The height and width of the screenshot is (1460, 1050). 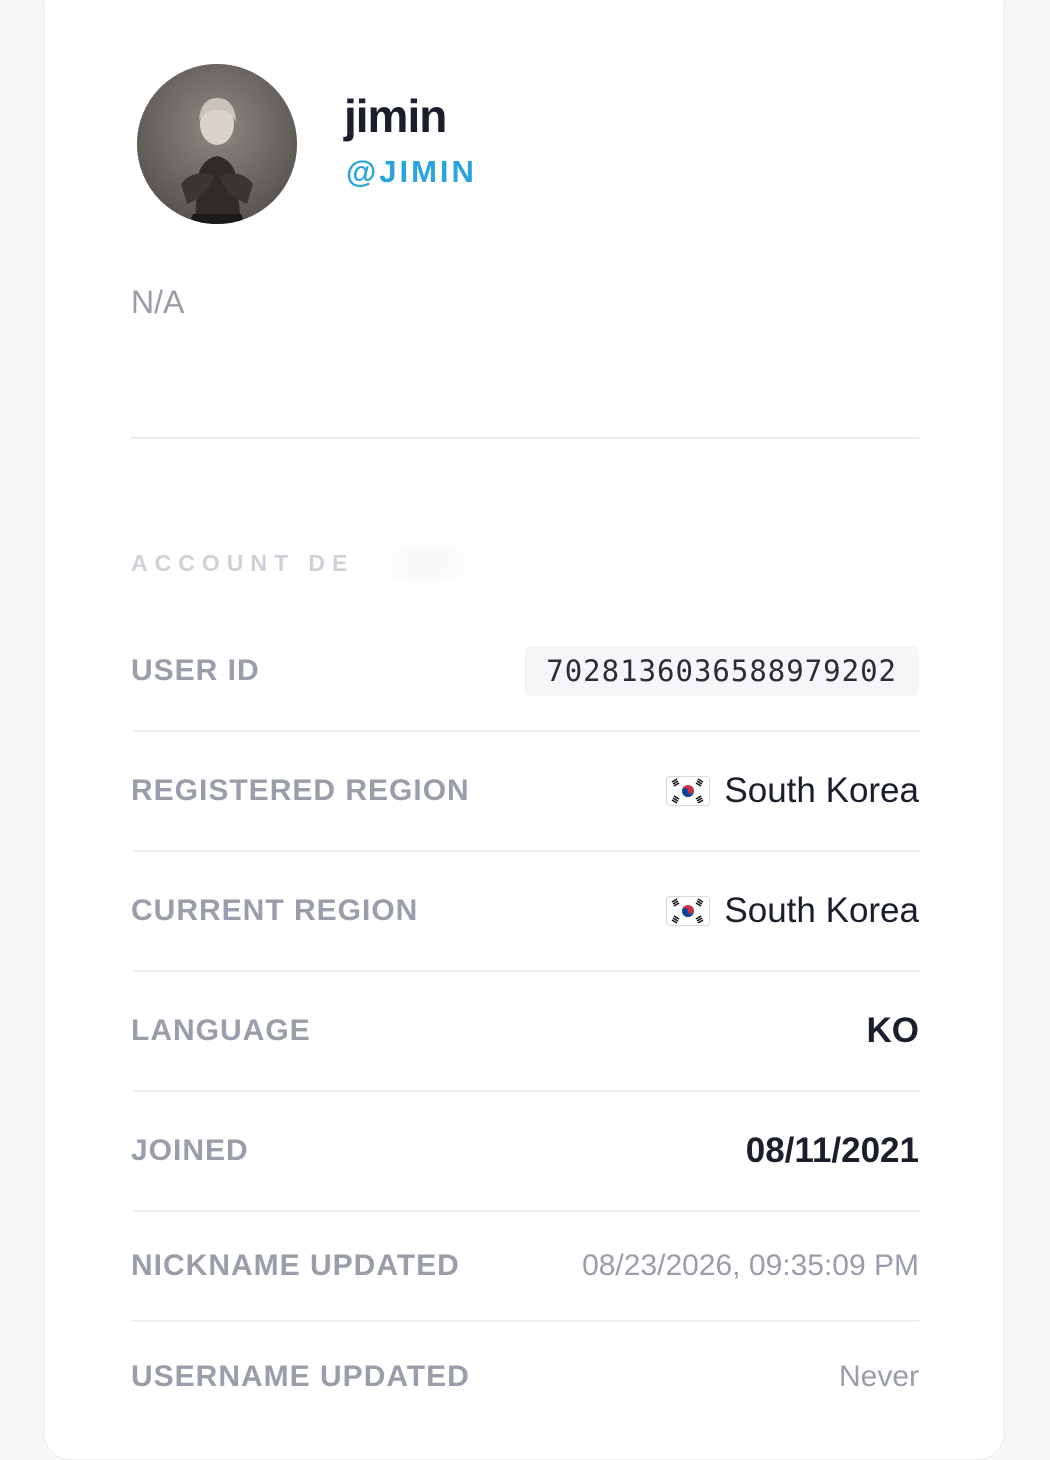 I want to click on detail-row-user-id: USER ID 7028136036588979202, so click(x=525, y=672).